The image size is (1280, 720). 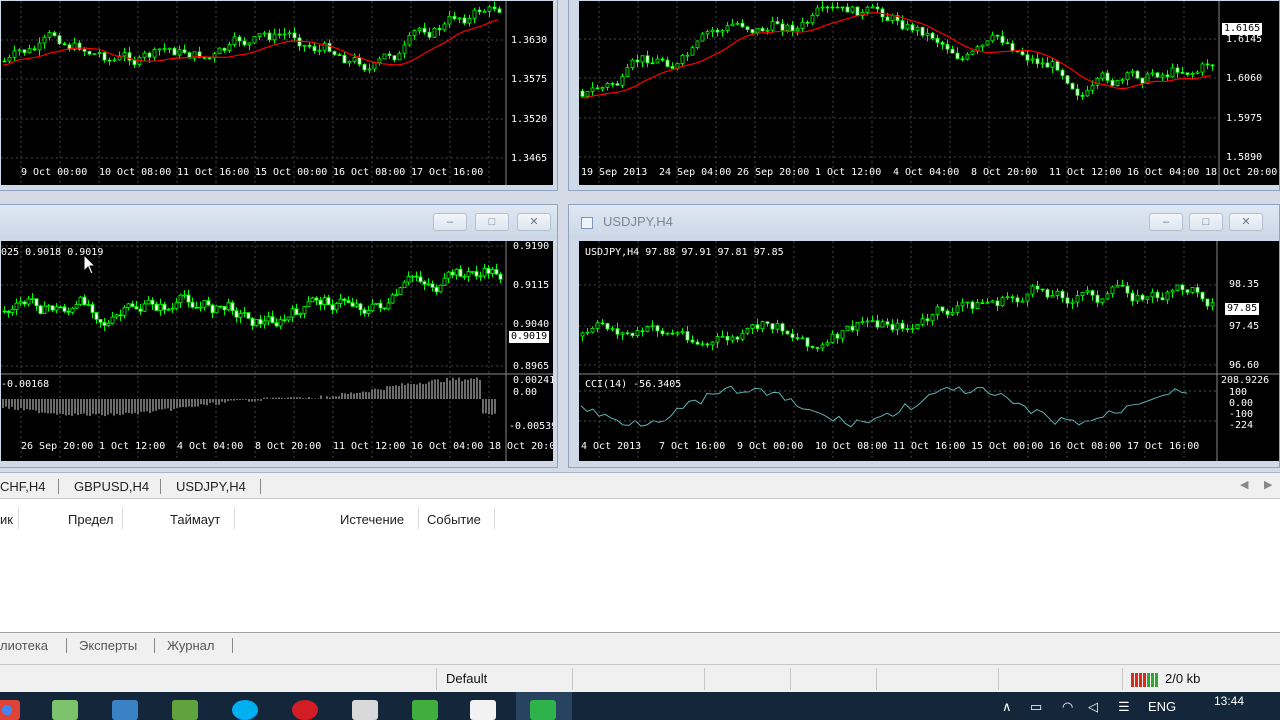 What do you see at coordinates (211, 486) in the screenshot?
I see `tab-usdjpy: USDJPY,H4` at bounding box center [211, 486].